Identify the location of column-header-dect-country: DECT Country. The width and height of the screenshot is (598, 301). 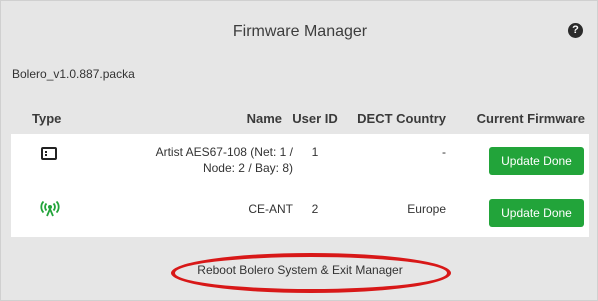
(401, 118).